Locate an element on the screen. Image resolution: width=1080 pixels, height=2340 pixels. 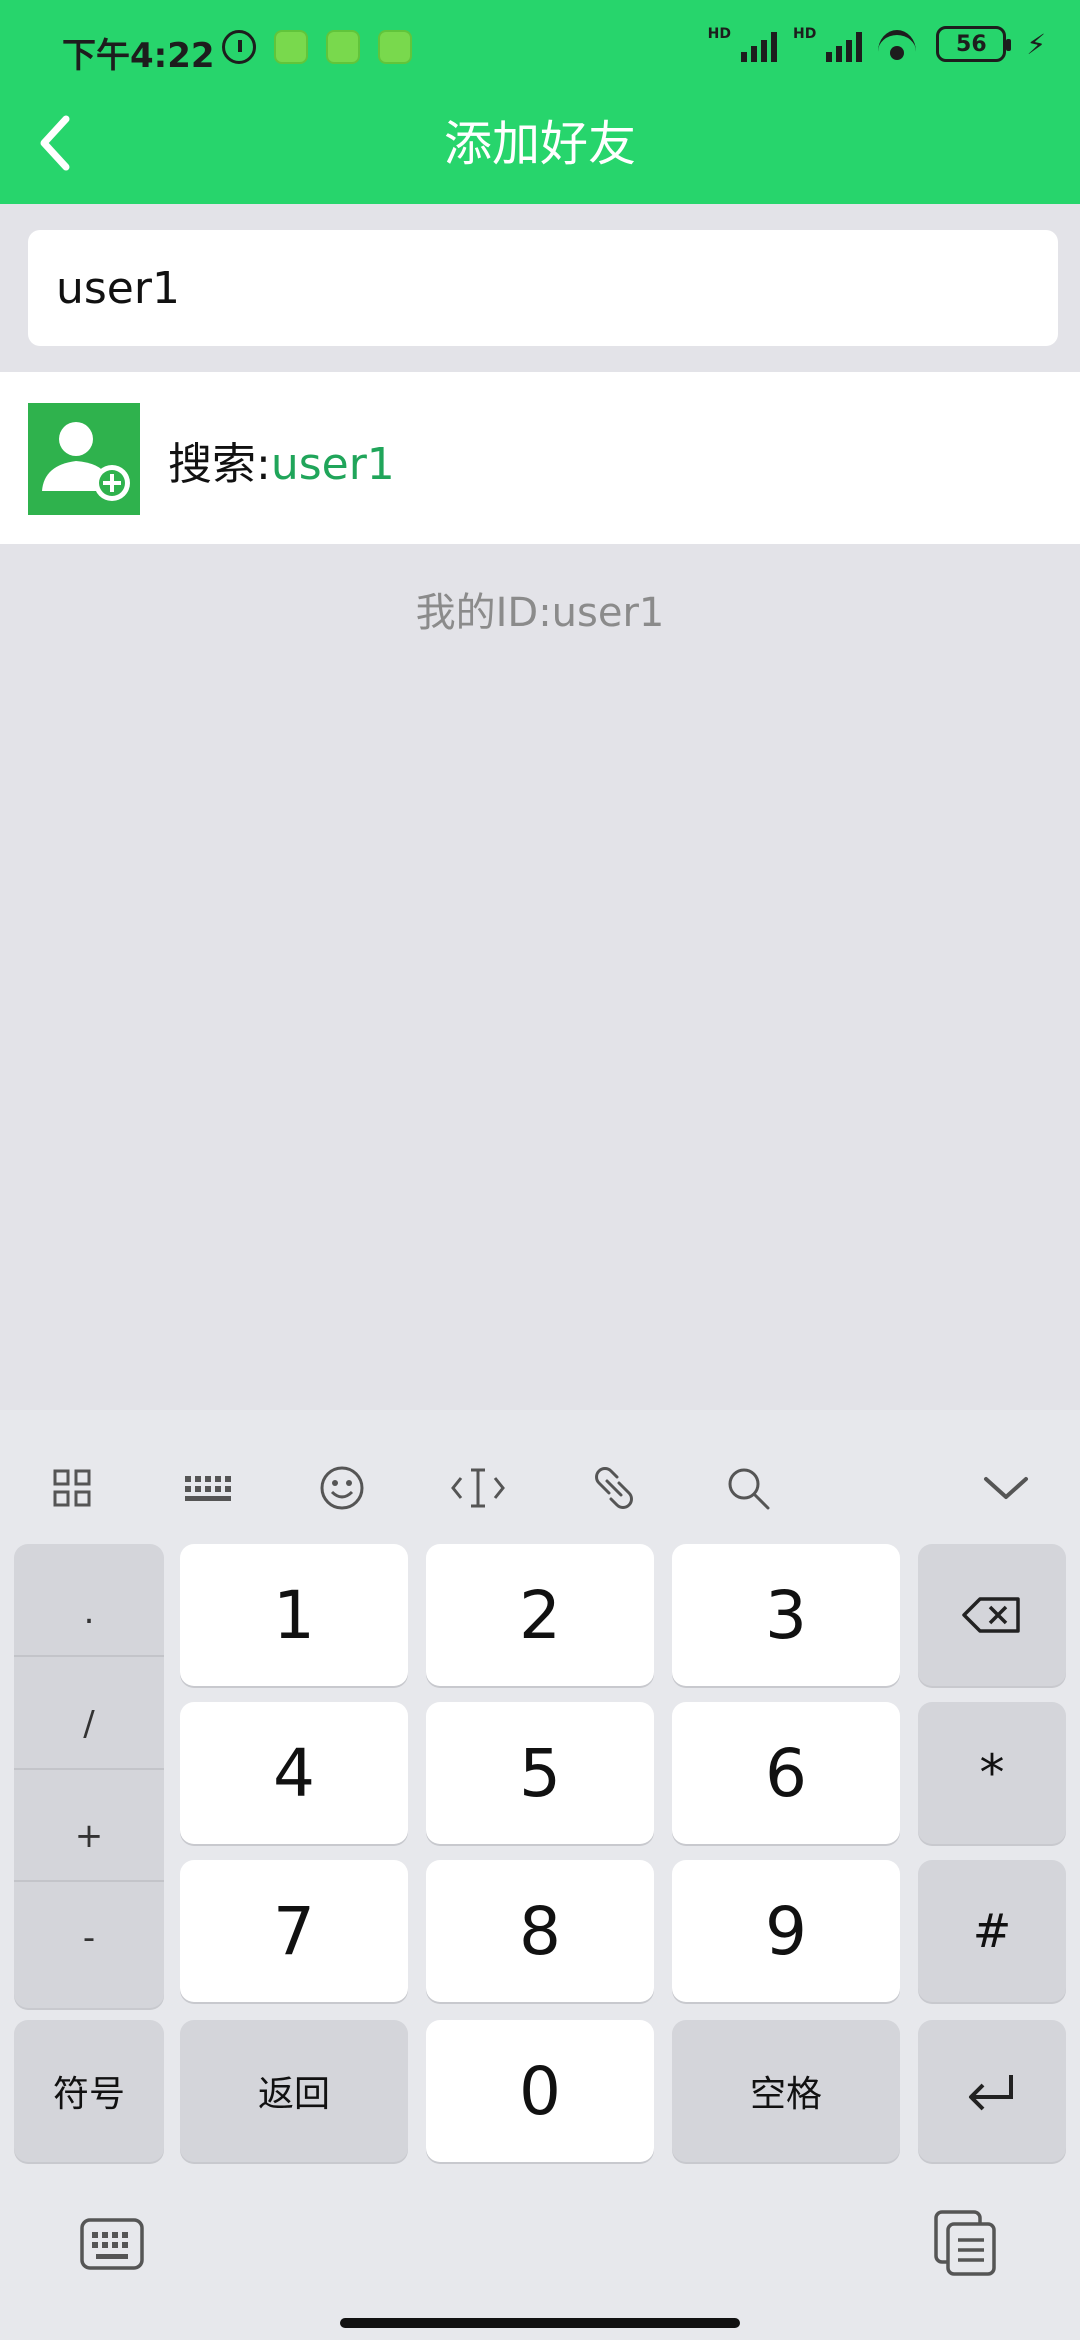
status-notification-icons is located at coordinates (317, 47).